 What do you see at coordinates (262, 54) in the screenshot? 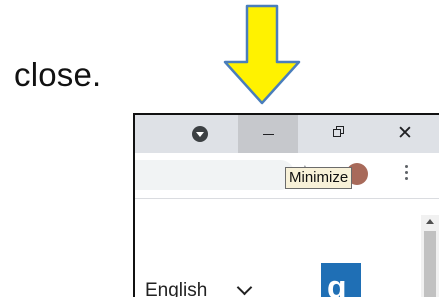
I see `down-arrow-annotation` at bounding box center [262, 54].